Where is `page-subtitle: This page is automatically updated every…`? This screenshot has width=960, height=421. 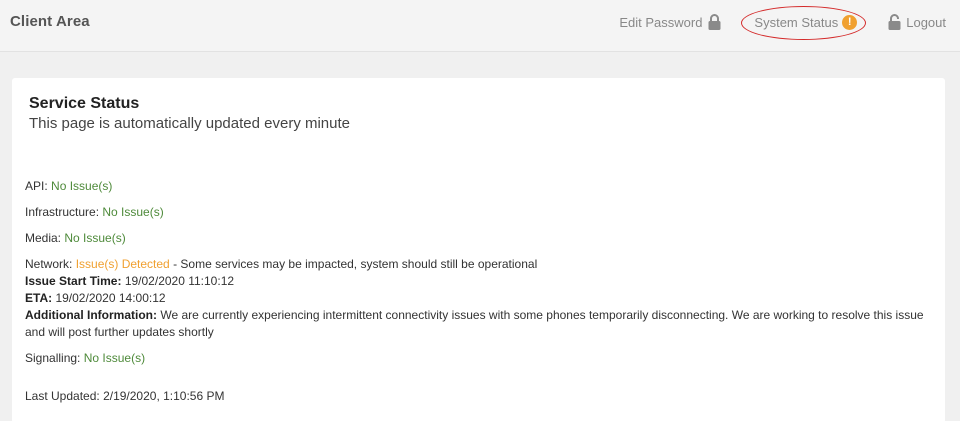
page-subtitle: This page is automatically updated every… is located at coordinates (190, 123).